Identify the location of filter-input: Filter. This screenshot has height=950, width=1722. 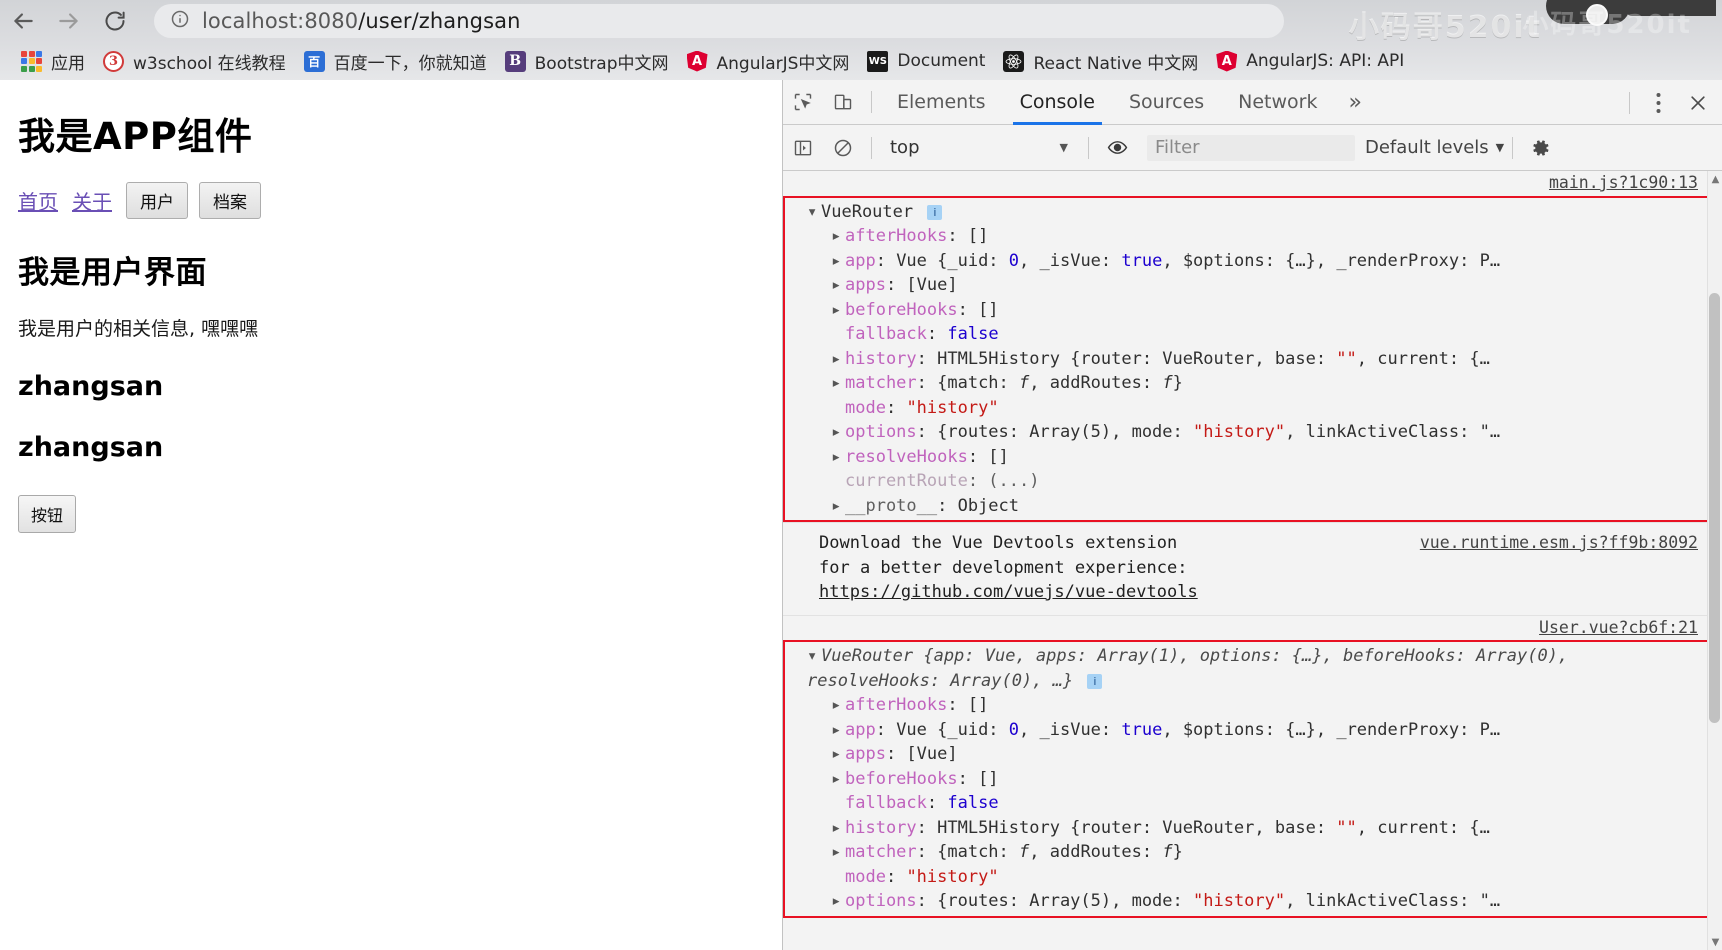
(1251, 147).